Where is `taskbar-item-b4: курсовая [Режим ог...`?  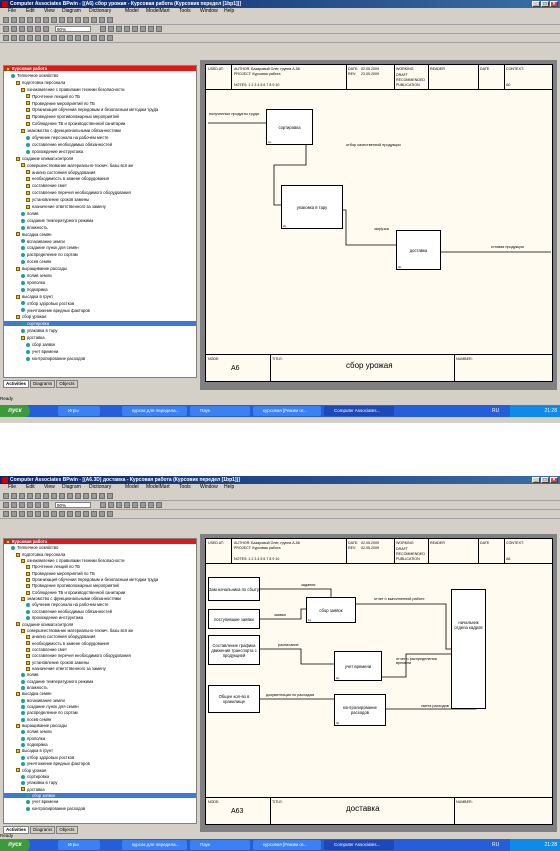 taskbar-item-b4: курсовая [Режим ог... is located at coordinates (287, 845).